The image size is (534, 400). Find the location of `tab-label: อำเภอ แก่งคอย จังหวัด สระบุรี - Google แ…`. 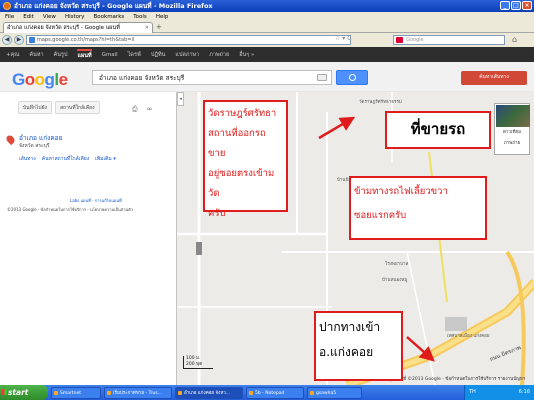

tab-label: อำเภอ แก่งคอย จังหวัด สระบุรี - Google แ… is located at coordinates (63, 28).